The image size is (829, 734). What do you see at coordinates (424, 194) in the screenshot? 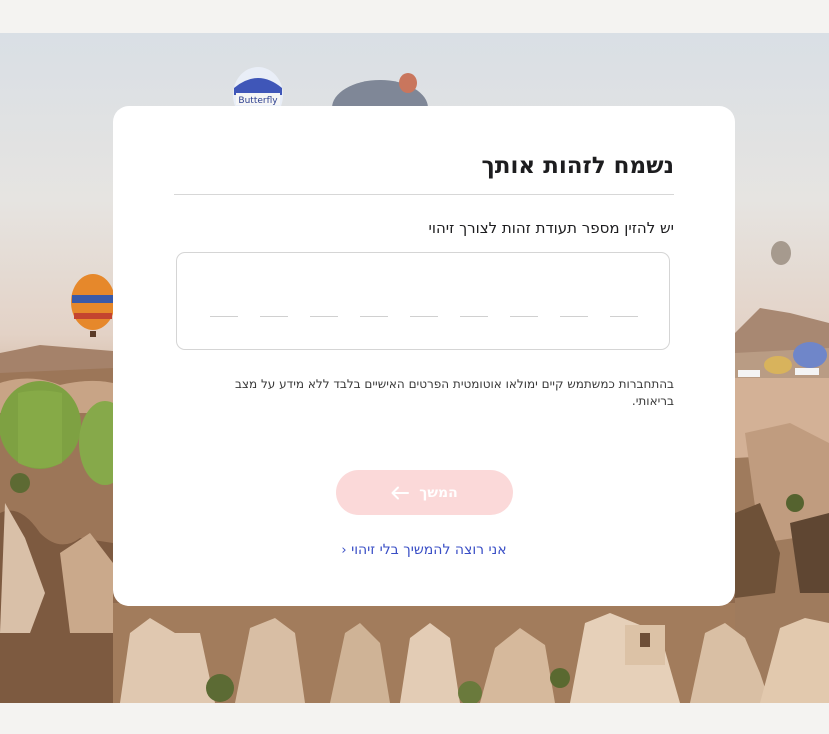
I see `title-divider` at bounding box center [424, 194].